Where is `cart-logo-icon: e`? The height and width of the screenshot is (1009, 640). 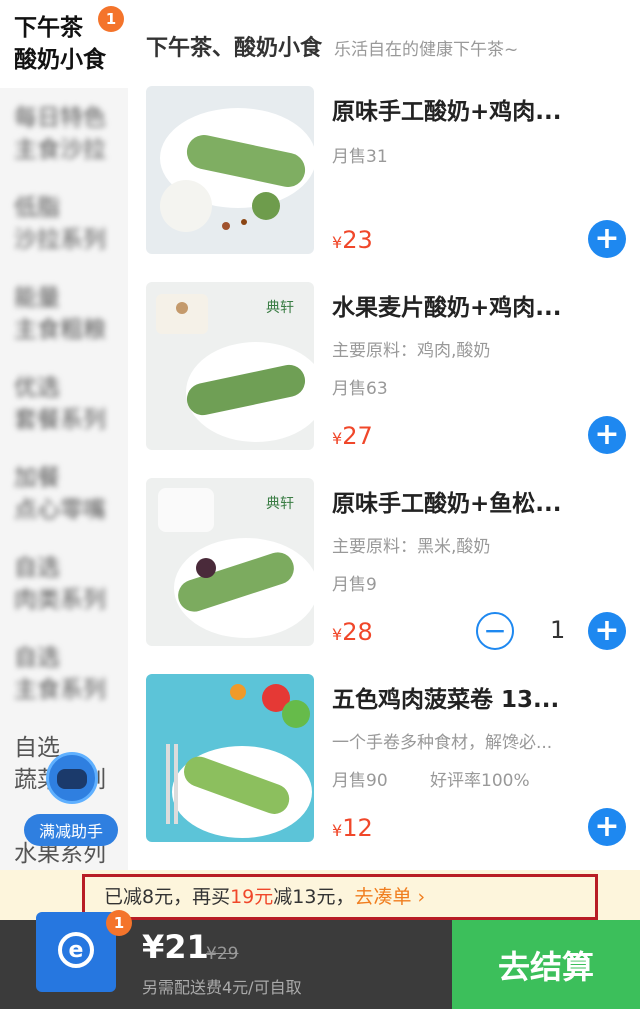 cart-logo-icon: e is located at coordinates (76, 950).